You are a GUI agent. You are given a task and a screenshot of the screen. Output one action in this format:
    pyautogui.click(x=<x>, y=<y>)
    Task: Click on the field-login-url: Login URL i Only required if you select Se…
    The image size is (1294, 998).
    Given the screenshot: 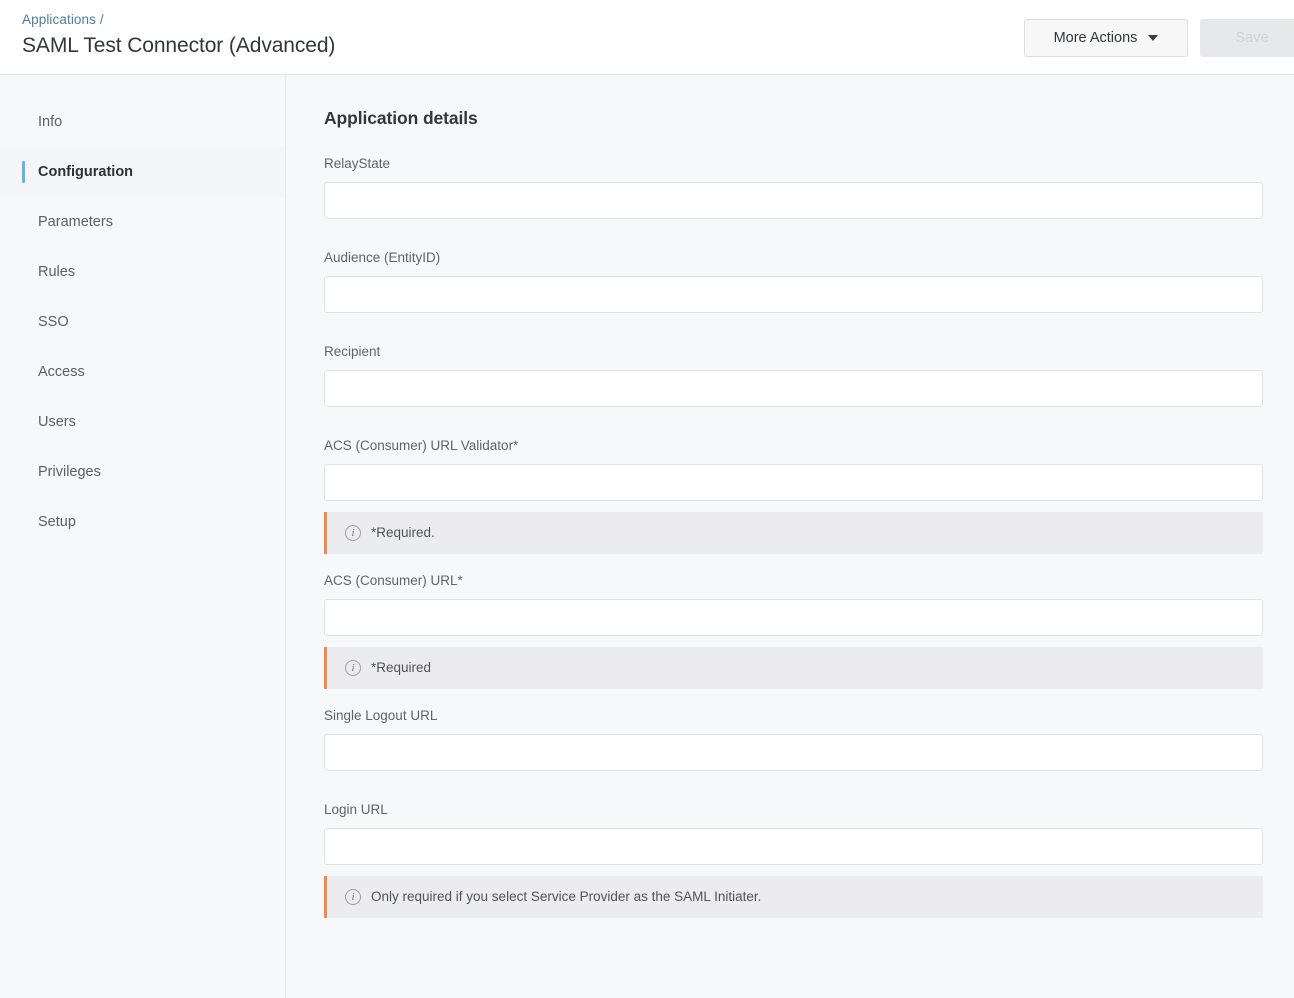 What is the action you would take?
    pyautogui.click(x=793, y=864)
    